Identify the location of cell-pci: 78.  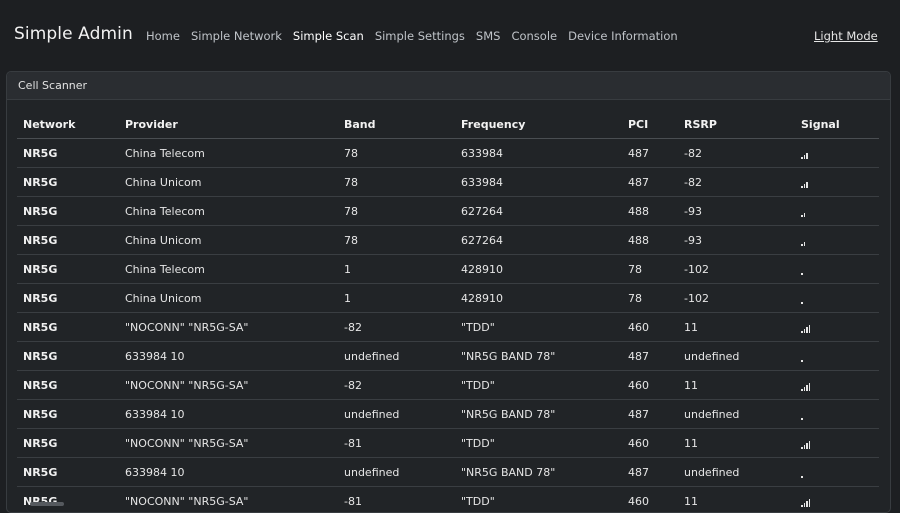
(650, 298).